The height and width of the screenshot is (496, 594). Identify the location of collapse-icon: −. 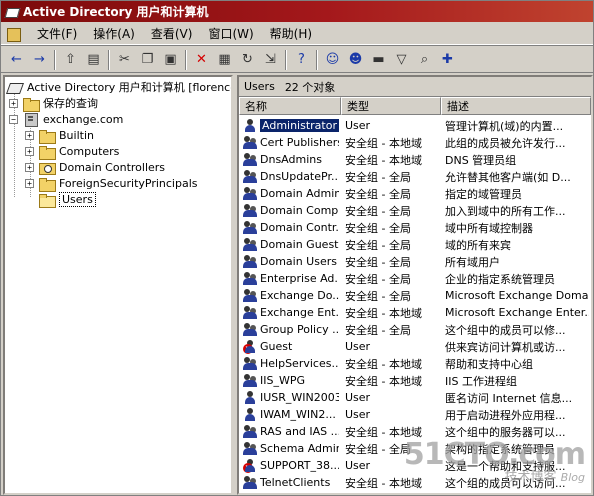
(13, 119).